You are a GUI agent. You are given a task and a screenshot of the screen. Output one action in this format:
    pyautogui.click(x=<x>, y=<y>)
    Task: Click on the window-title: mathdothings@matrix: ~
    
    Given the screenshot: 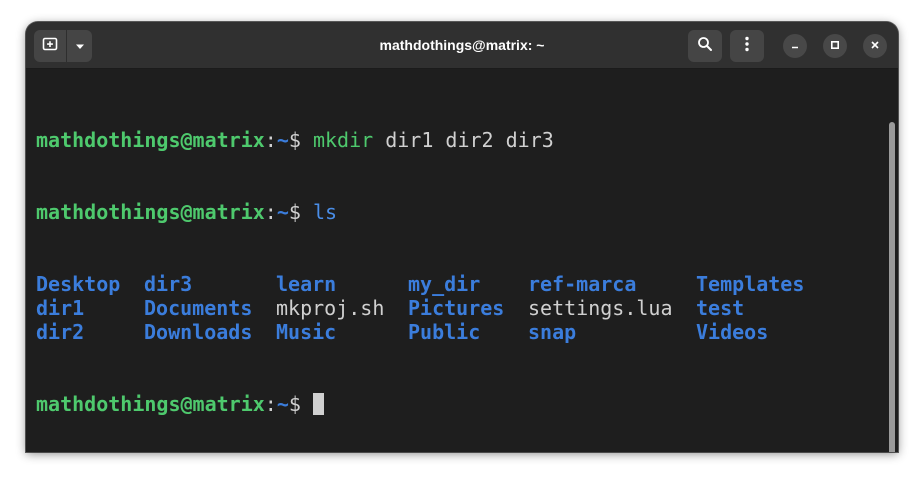 What is the action you would take?
    pyautogui.click(x=462, y=45)
    